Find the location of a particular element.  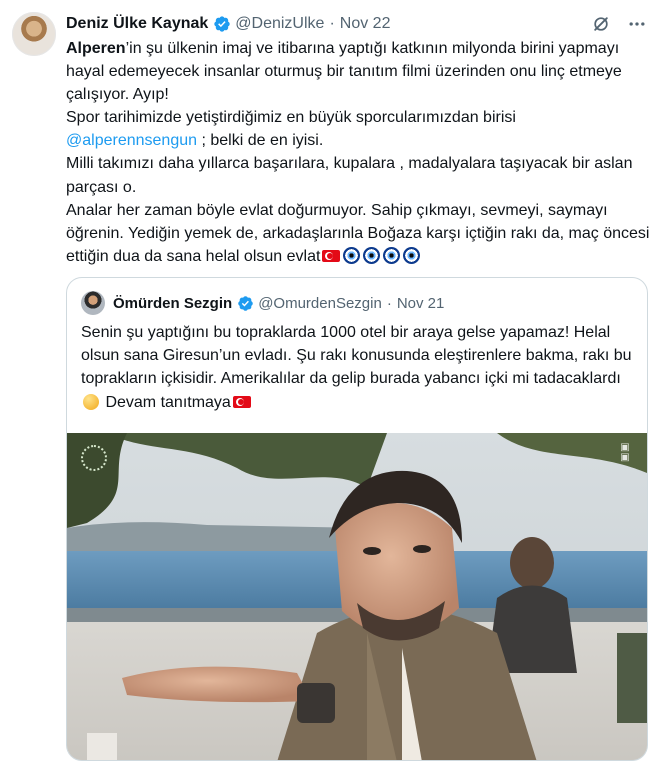

body-bold-word: Alperen is located at coordinates (96, 48).